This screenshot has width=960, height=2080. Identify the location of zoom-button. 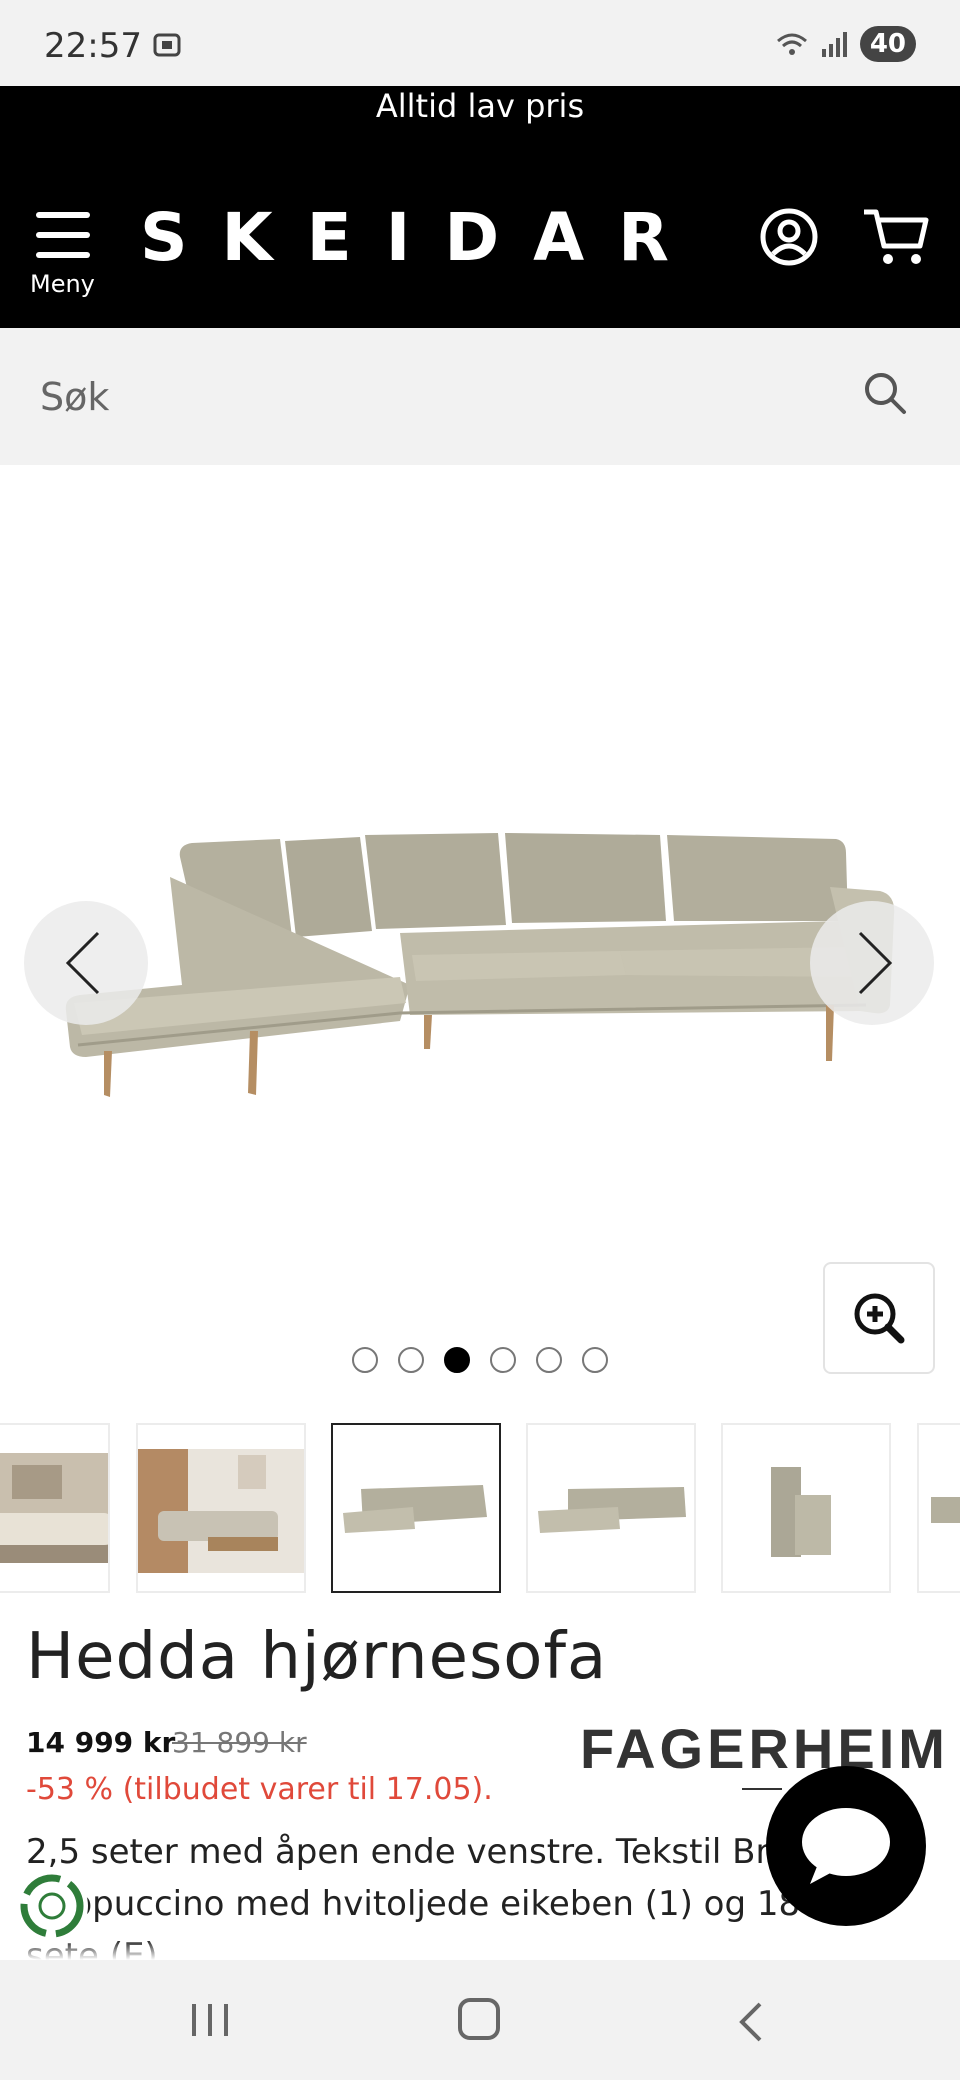
(879, 1318).